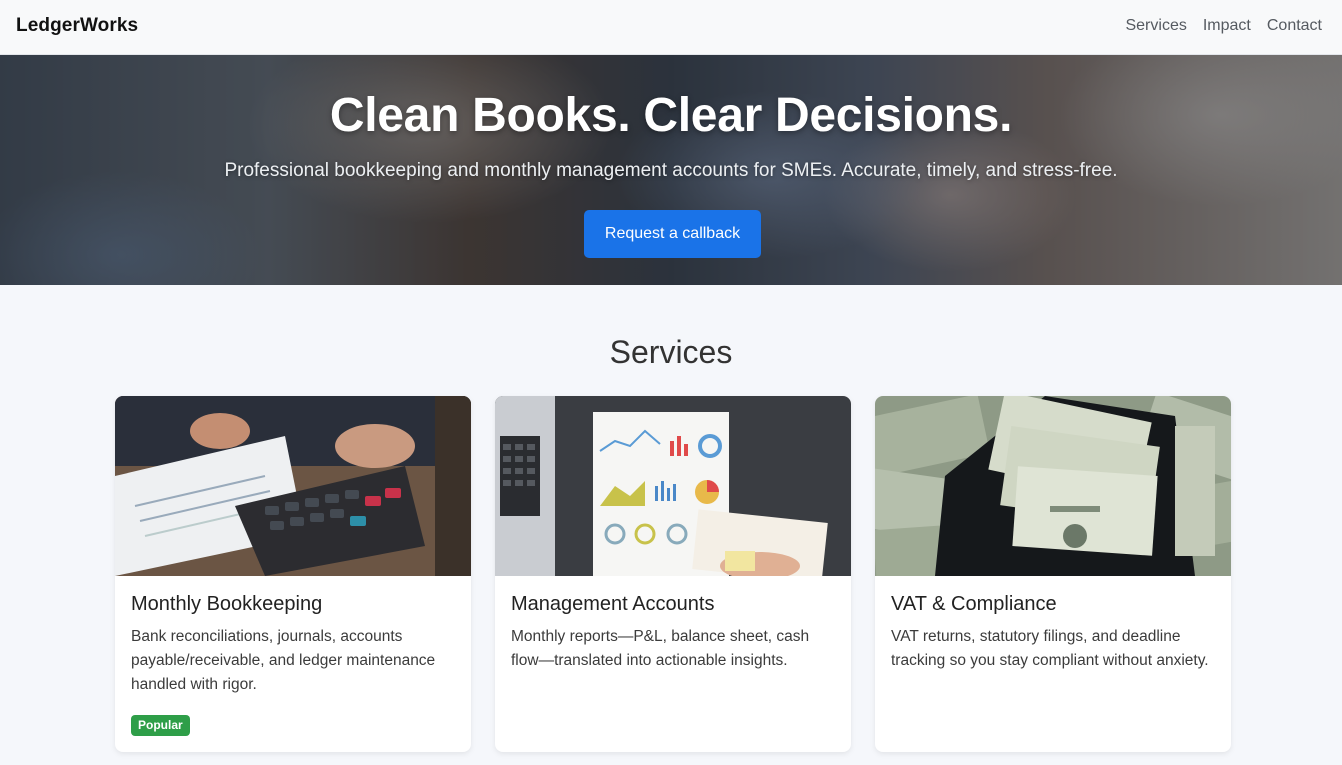 This screenshot has height=765, width=1342. Describe the element at coordinates (974, 604) in the screenshot. I see `card-title: VAT & Compliance` at that location.